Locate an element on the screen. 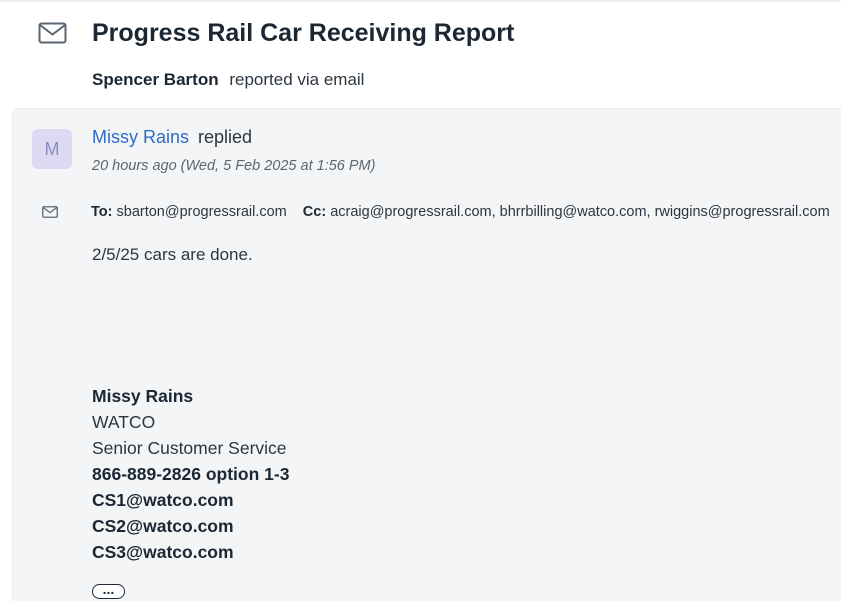  reporter-name: Spencer Barton is located at coordinates (155, 79).